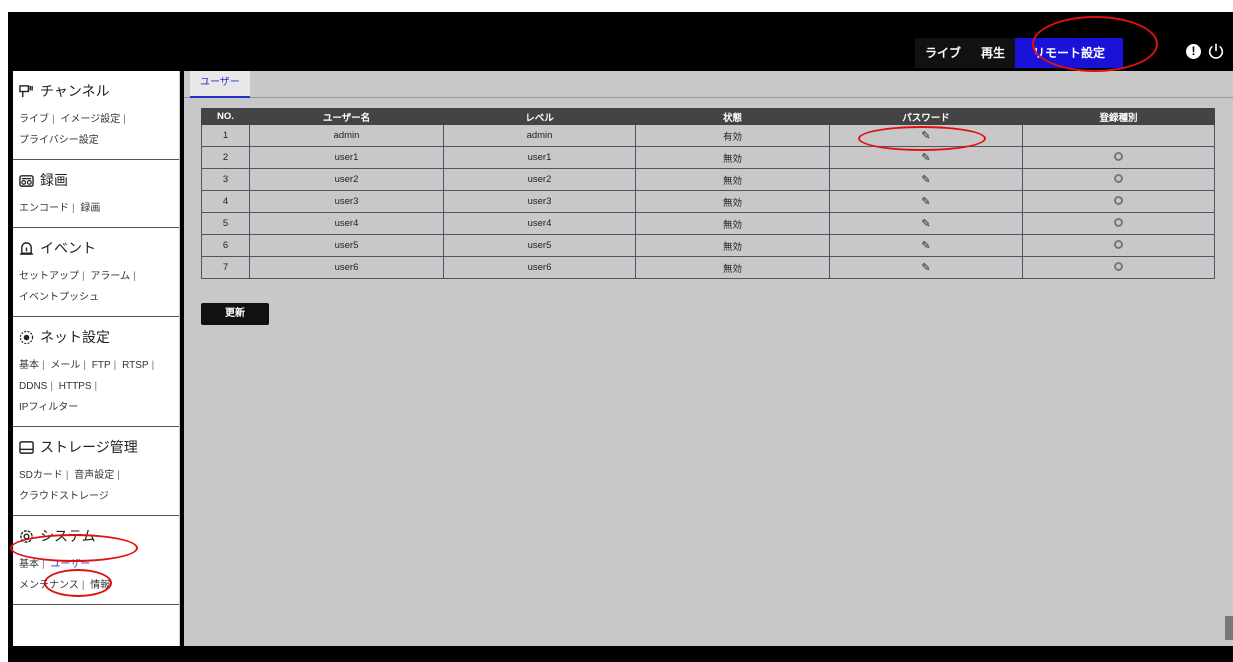  I want to click on column-header-password: パスワード, so click(926, 116).